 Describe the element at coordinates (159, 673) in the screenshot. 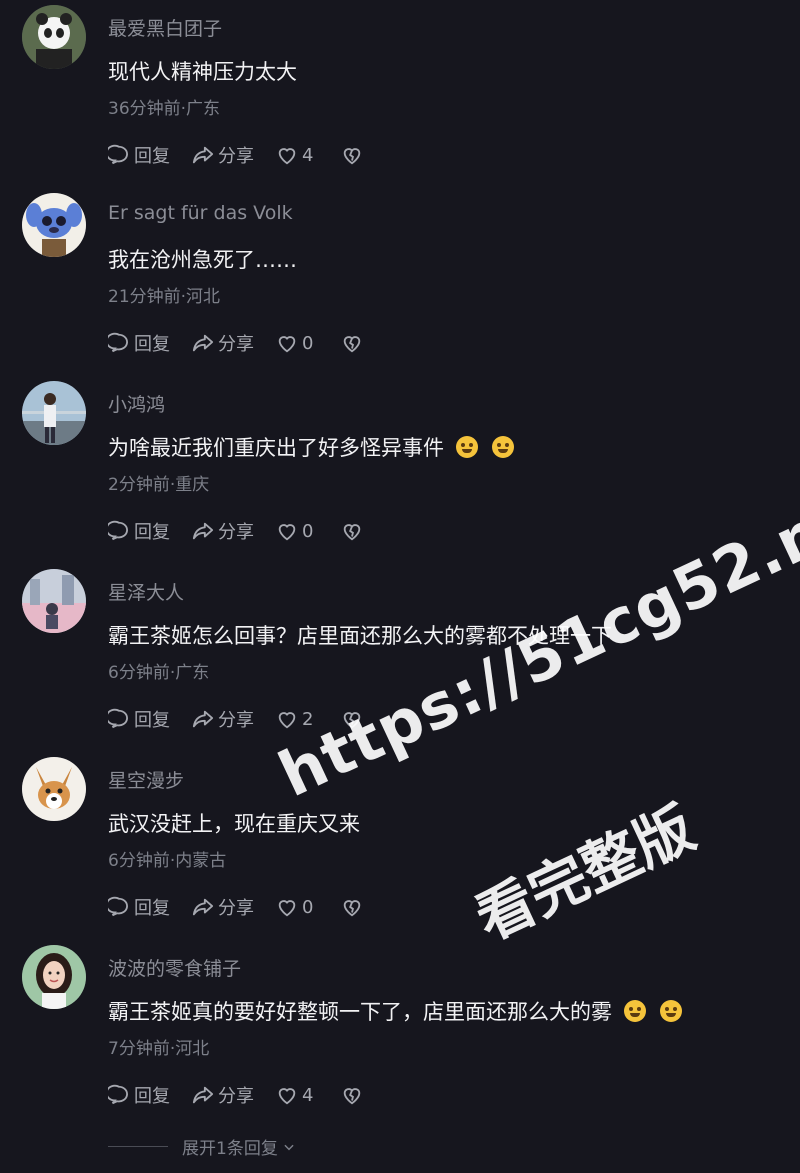

I see `comment-meta: 6分钟前·广东` at that location.